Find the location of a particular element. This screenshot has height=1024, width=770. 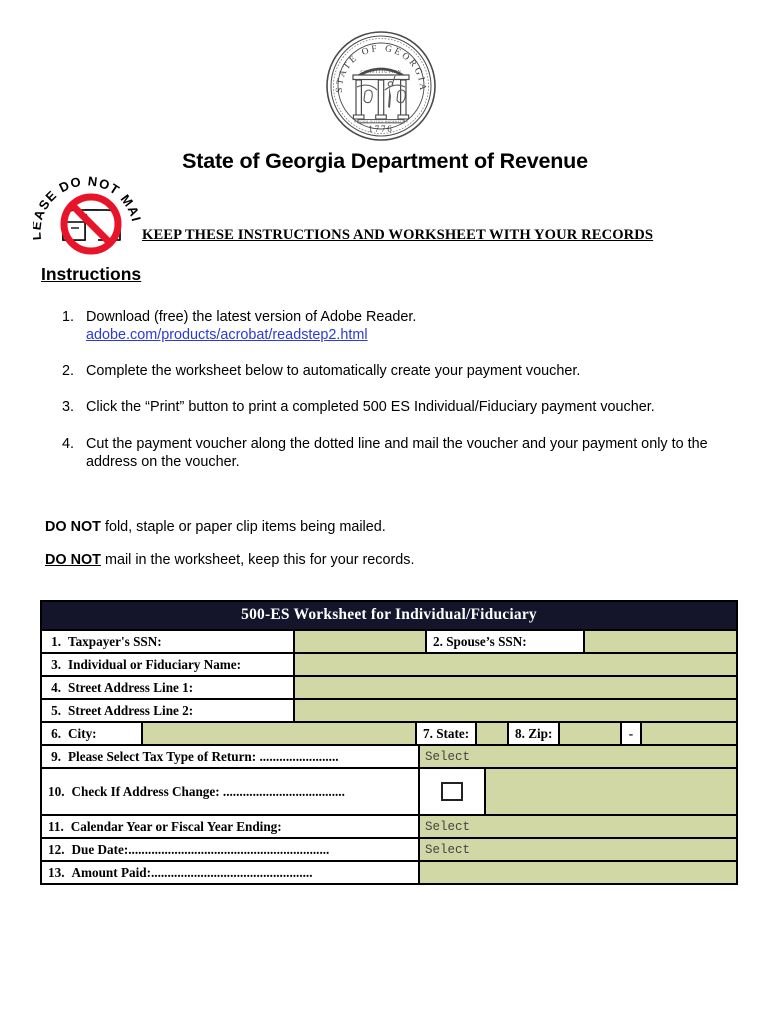

row-number: 4. is located at coordinates (56, 687).